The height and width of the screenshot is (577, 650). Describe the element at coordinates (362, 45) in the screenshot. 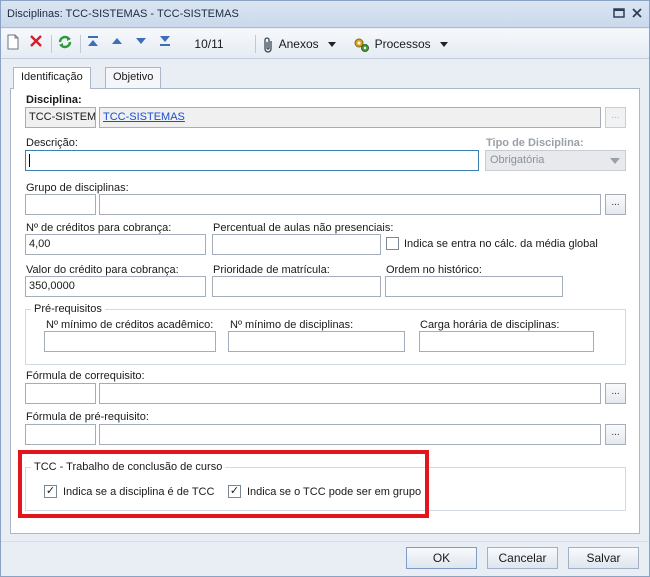

I see `gears-icon` at that location.